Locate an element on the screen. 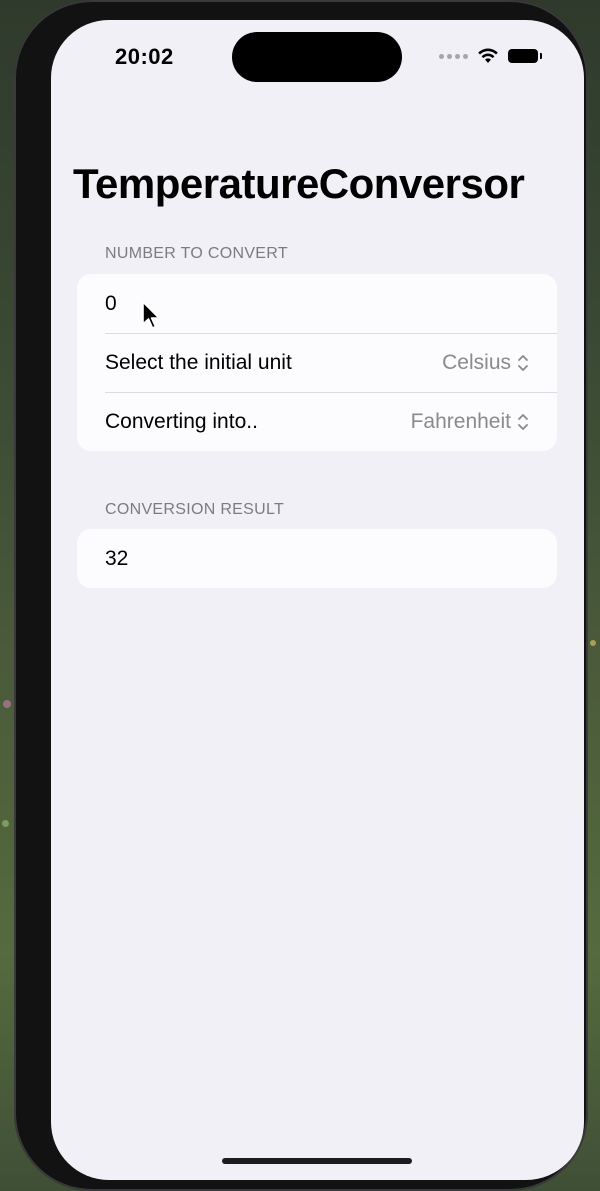 The image size is (600, 1191). status-bar: 20:02 is located at coordinates (317, 55).